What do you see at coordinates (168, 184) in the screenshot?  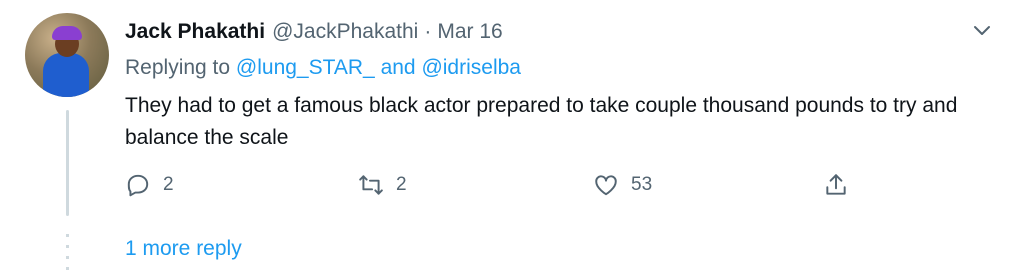 I see `reply-count: 2` at bounding box center [168, 184].